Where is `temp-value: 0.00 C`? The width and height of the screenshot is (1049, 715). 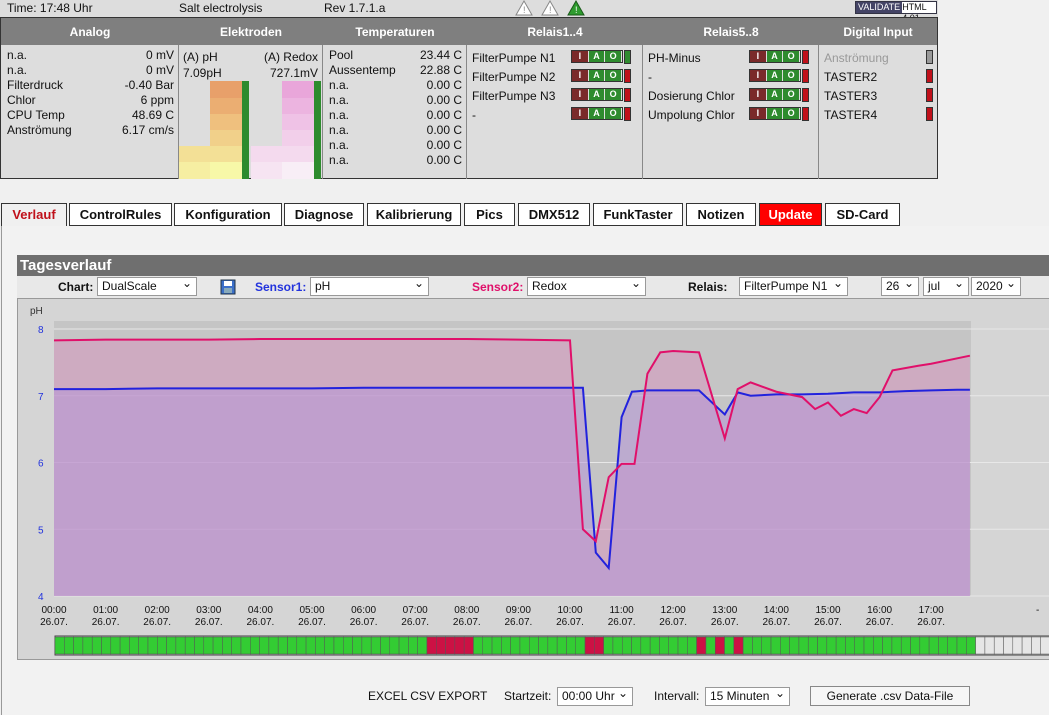 temp-value: 0.00 C is located at coordinates (444, 130).